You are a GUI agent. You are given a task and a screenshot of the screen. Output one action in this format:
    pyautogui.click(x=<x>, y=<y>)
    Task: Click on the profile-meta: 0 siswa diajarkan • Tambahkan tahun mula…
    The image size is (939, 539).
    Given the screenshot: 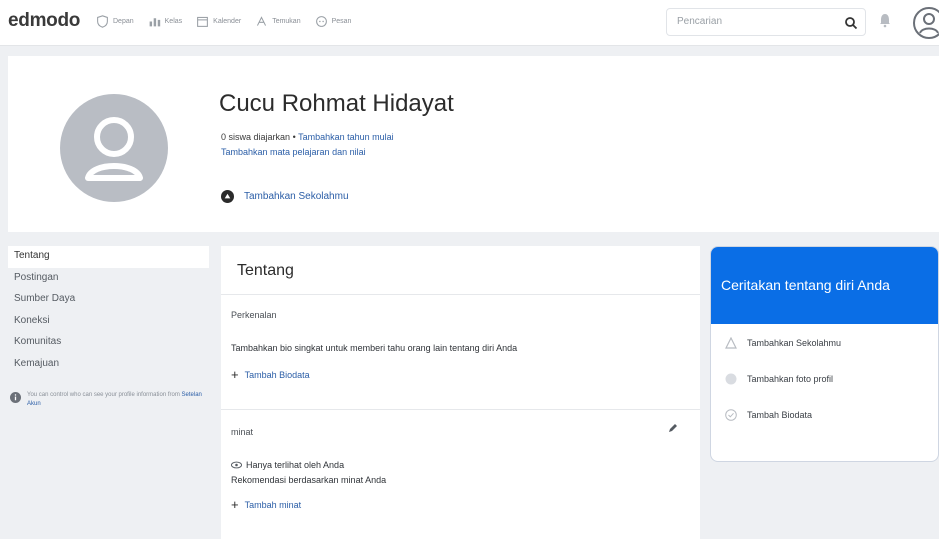 What is the action you would take?
    pyautogui.click(x=307, y=137)
    